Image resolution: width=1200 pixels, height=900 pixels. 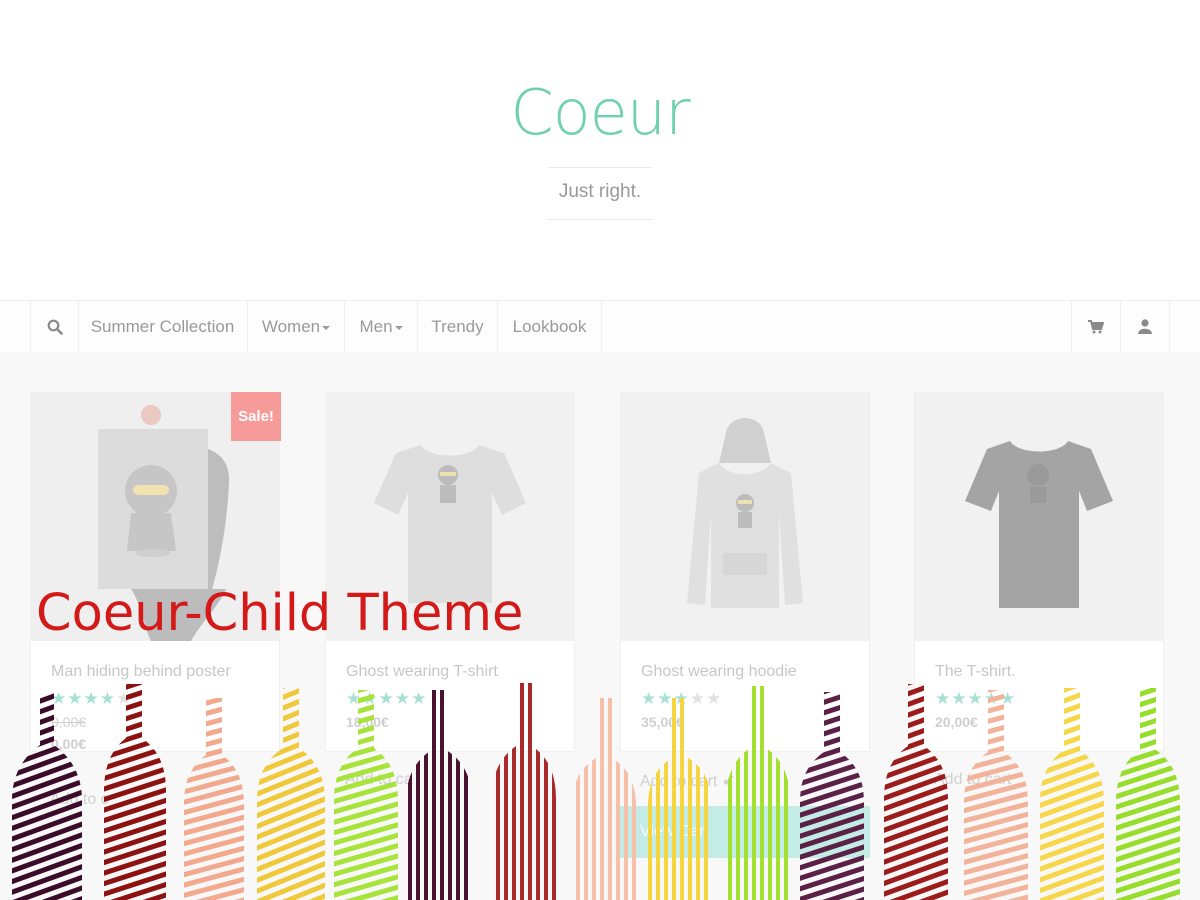 I want to click on nav-item-summer-collection: Summer Collection, so click(x=163, y=326).